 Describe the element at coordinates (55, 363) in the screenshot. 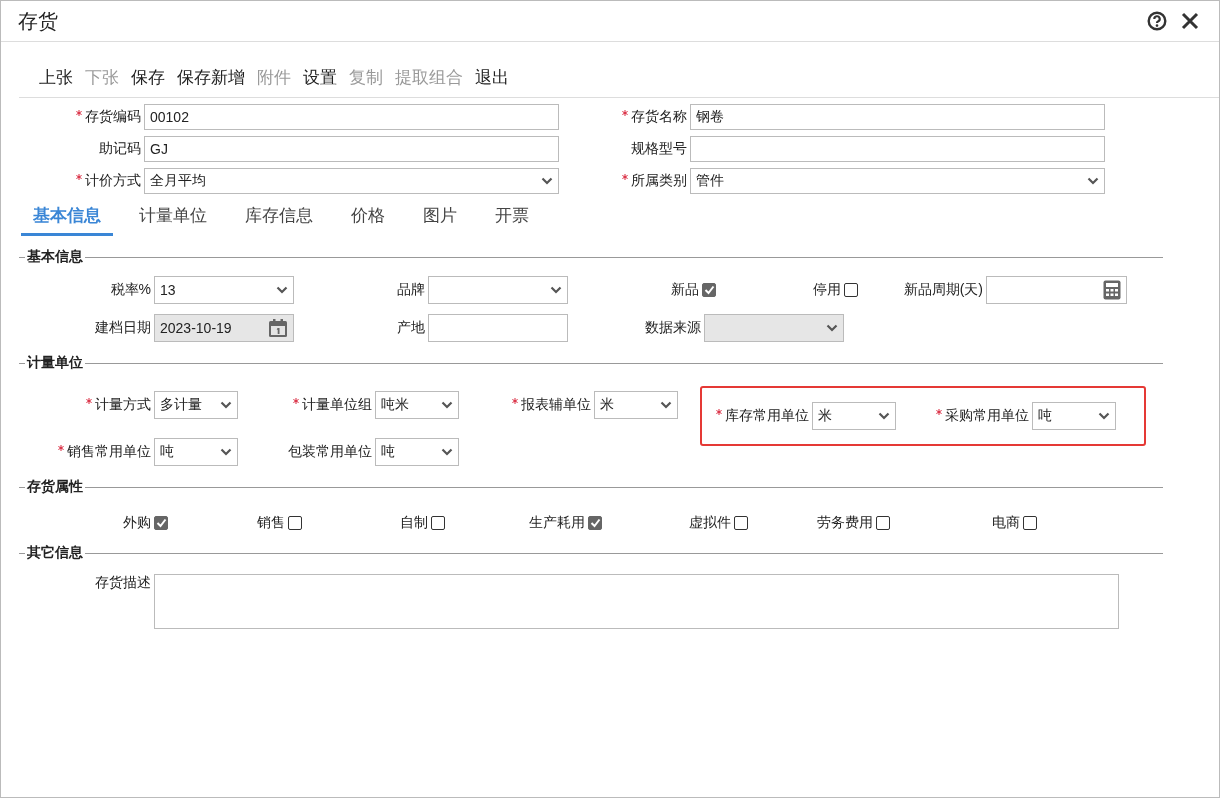

I see `section-title: 计量单位` at that location.